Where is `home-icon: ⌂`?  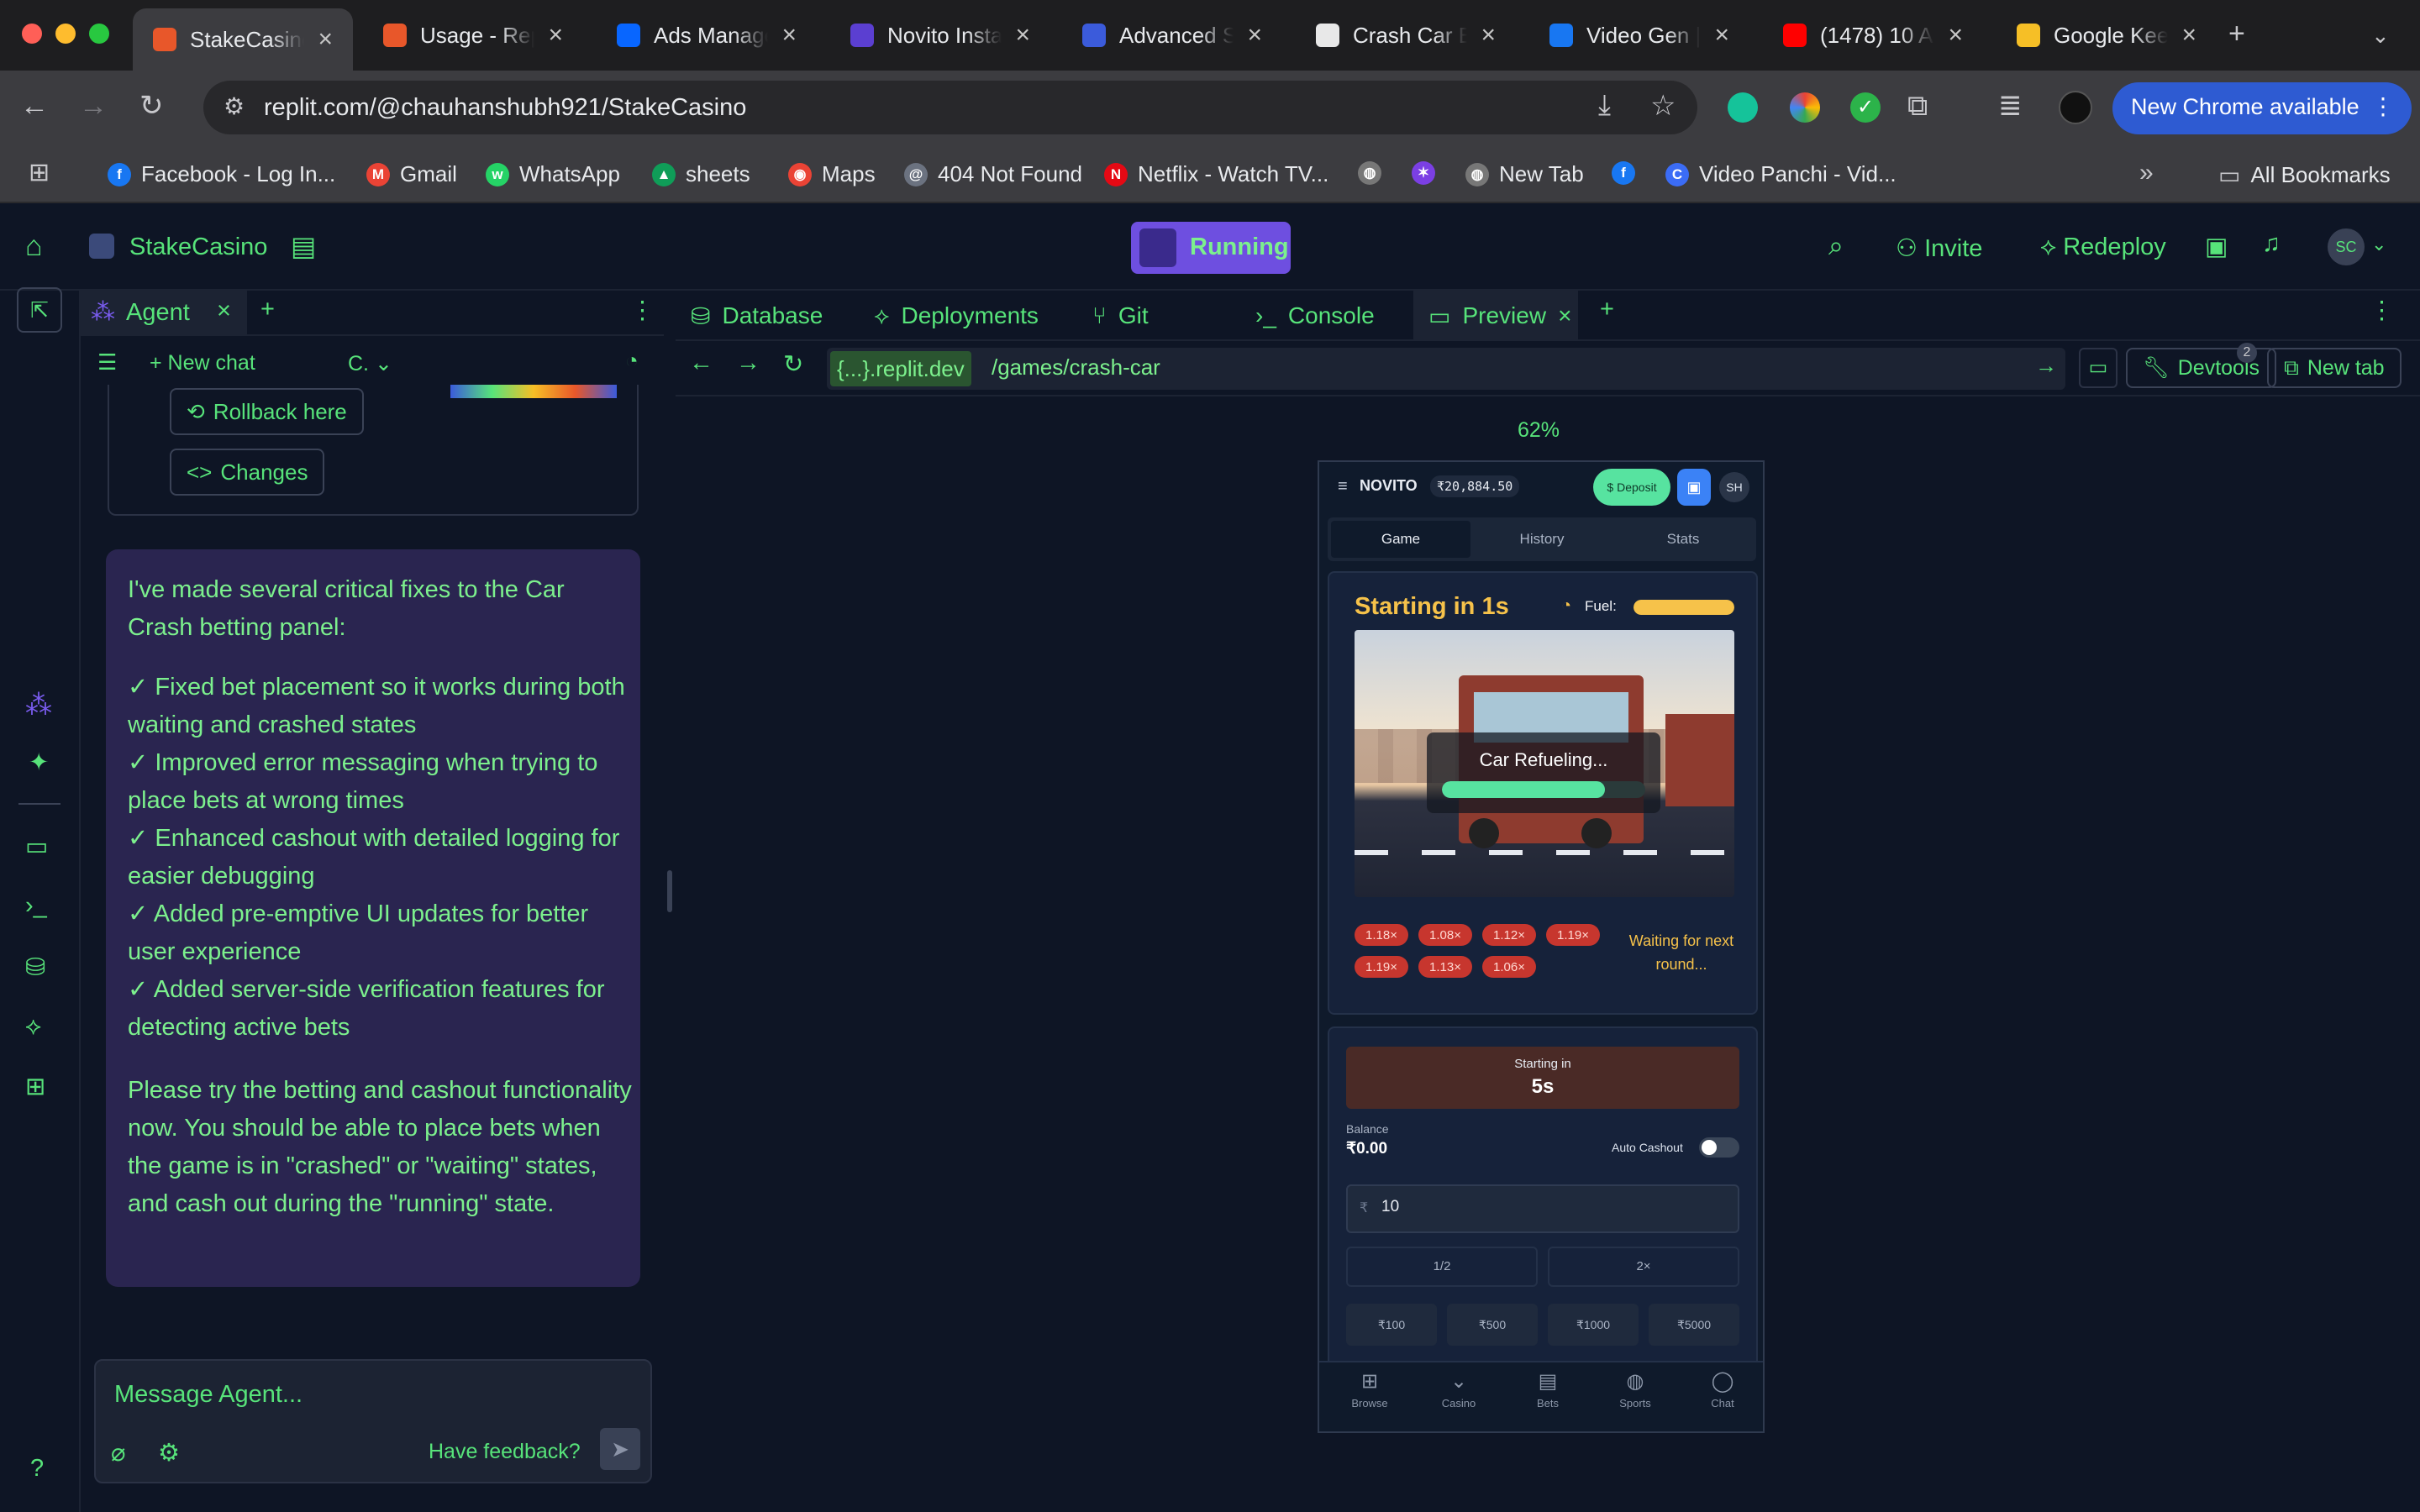 home-icon: ⌂ is located at coordinates (34, 246).